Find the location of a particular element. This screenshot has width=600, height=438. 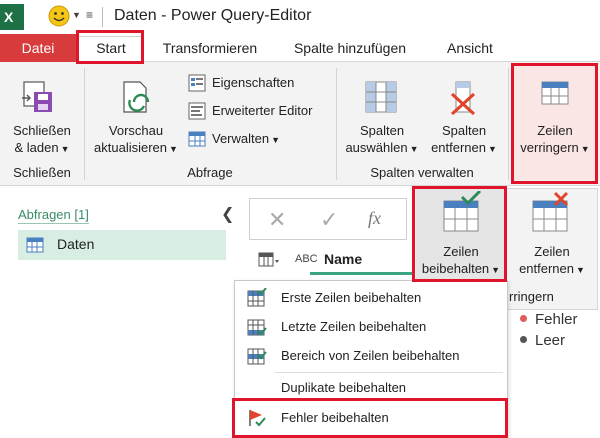

fx-icon: fx is located at coordinates (374, 218).